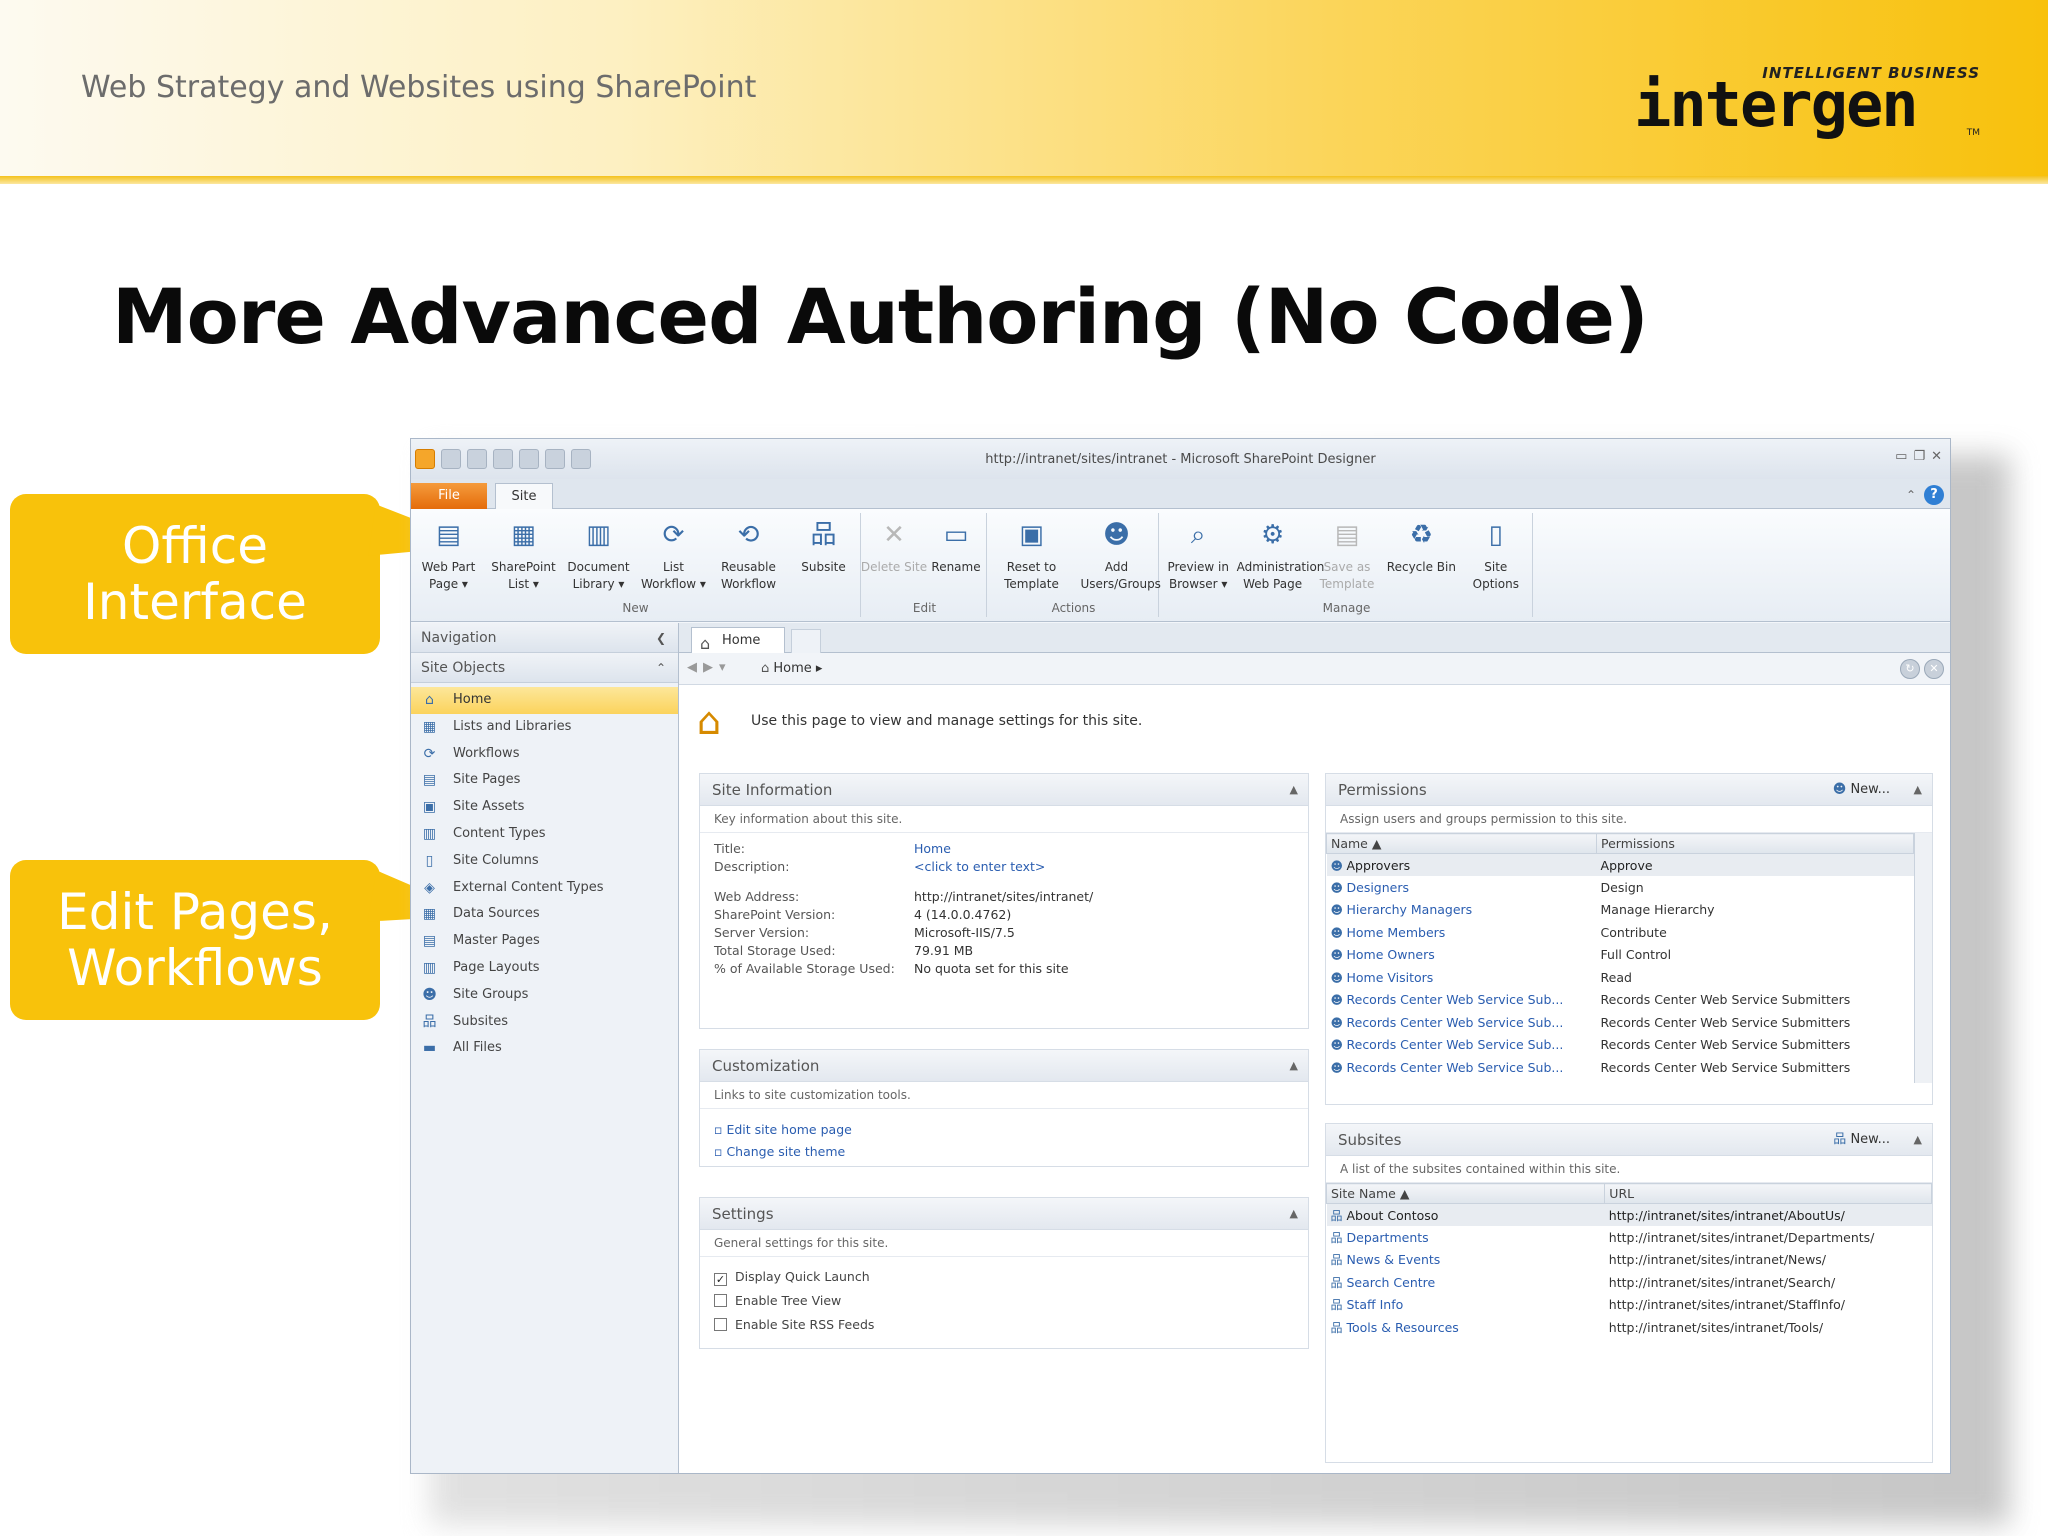 The image size is (2048, 1536). What do you see at coordinates (1004, 1325) in the screenshot?
I see `settings-option: Enable Site RSS Feeds` at bounding box center [1004, 1325].